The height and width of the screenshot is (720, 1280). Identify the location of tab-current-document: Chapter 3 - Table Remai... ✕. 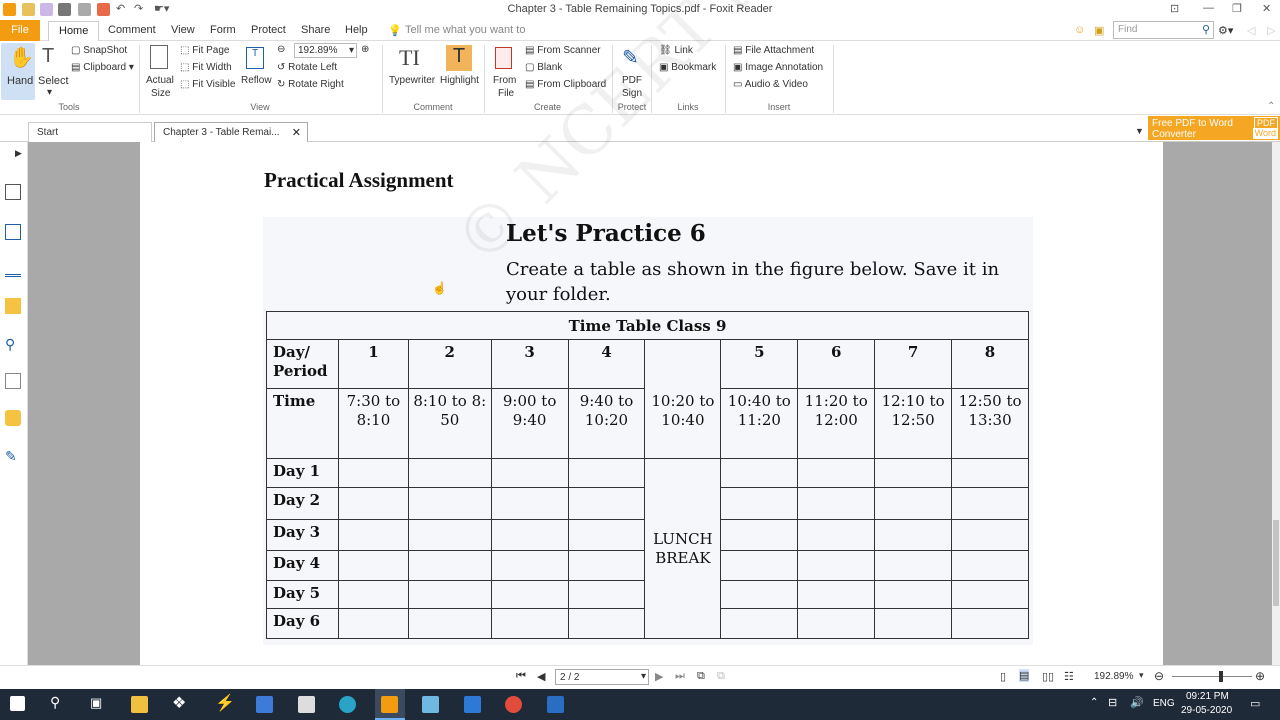
(231, 132).